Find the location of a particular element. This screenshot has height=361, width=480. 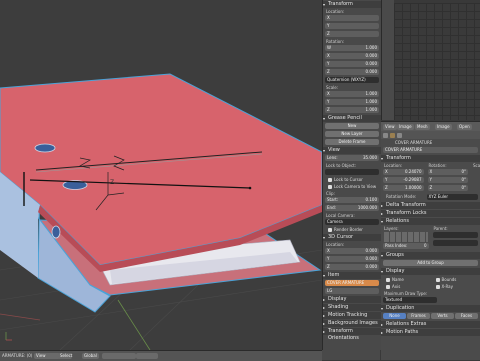

image-editor is located at coordinates (430, 60).